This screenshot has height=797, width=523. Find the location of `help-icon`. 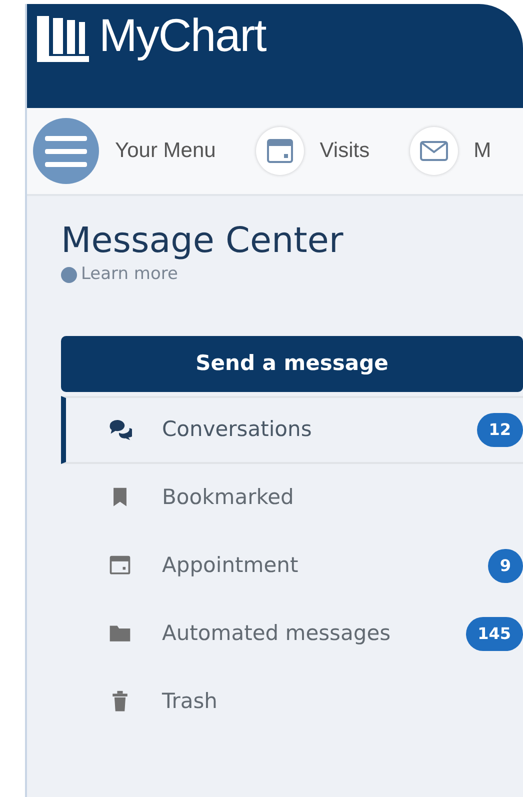

help-icon is located at coordinates (69, 274).